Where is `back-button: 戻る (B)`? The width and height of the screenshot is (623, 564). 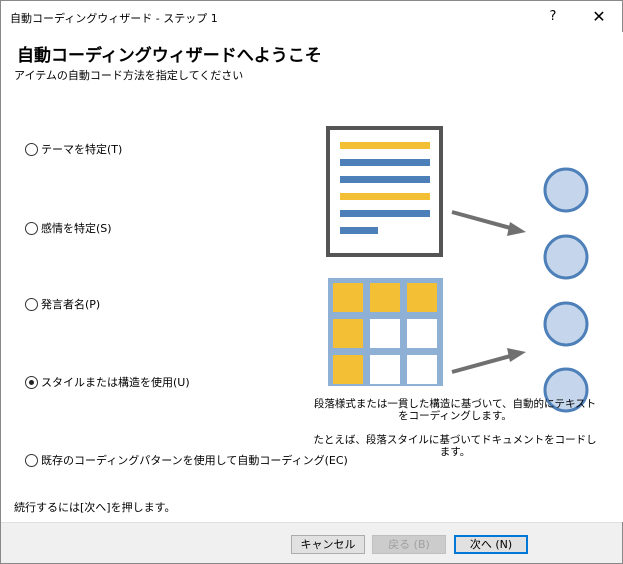
back-button: 戻る (B) is located at coordinates (409, 544).